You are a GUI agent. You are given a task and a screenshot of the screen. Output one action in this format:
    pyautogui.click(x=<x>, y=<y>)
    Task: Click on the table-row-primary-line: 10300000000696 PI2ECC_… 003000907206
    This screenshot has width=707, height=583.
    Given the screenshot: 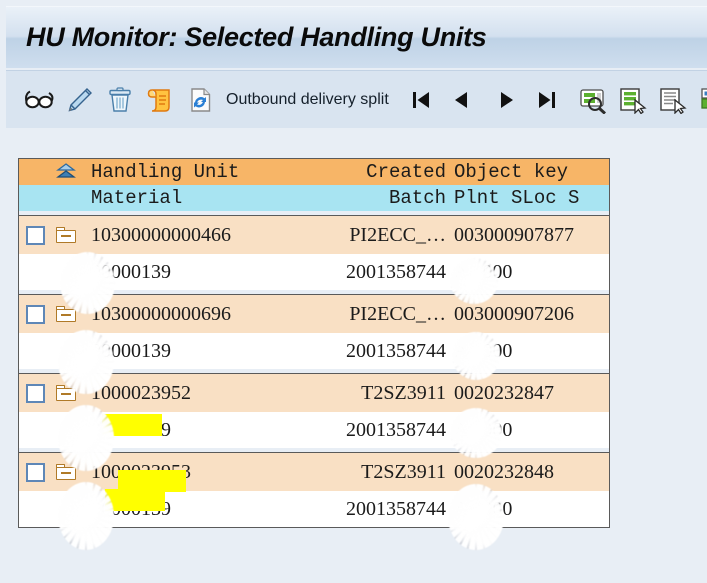 What is the action you would take?
    pyautogui.click(x=314, y=314)
    